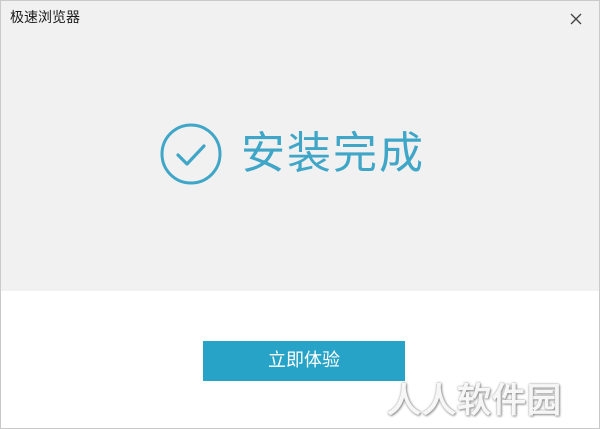 This screenshot has height=429, width=600. I want to click on close-icon, so click(576, 19).